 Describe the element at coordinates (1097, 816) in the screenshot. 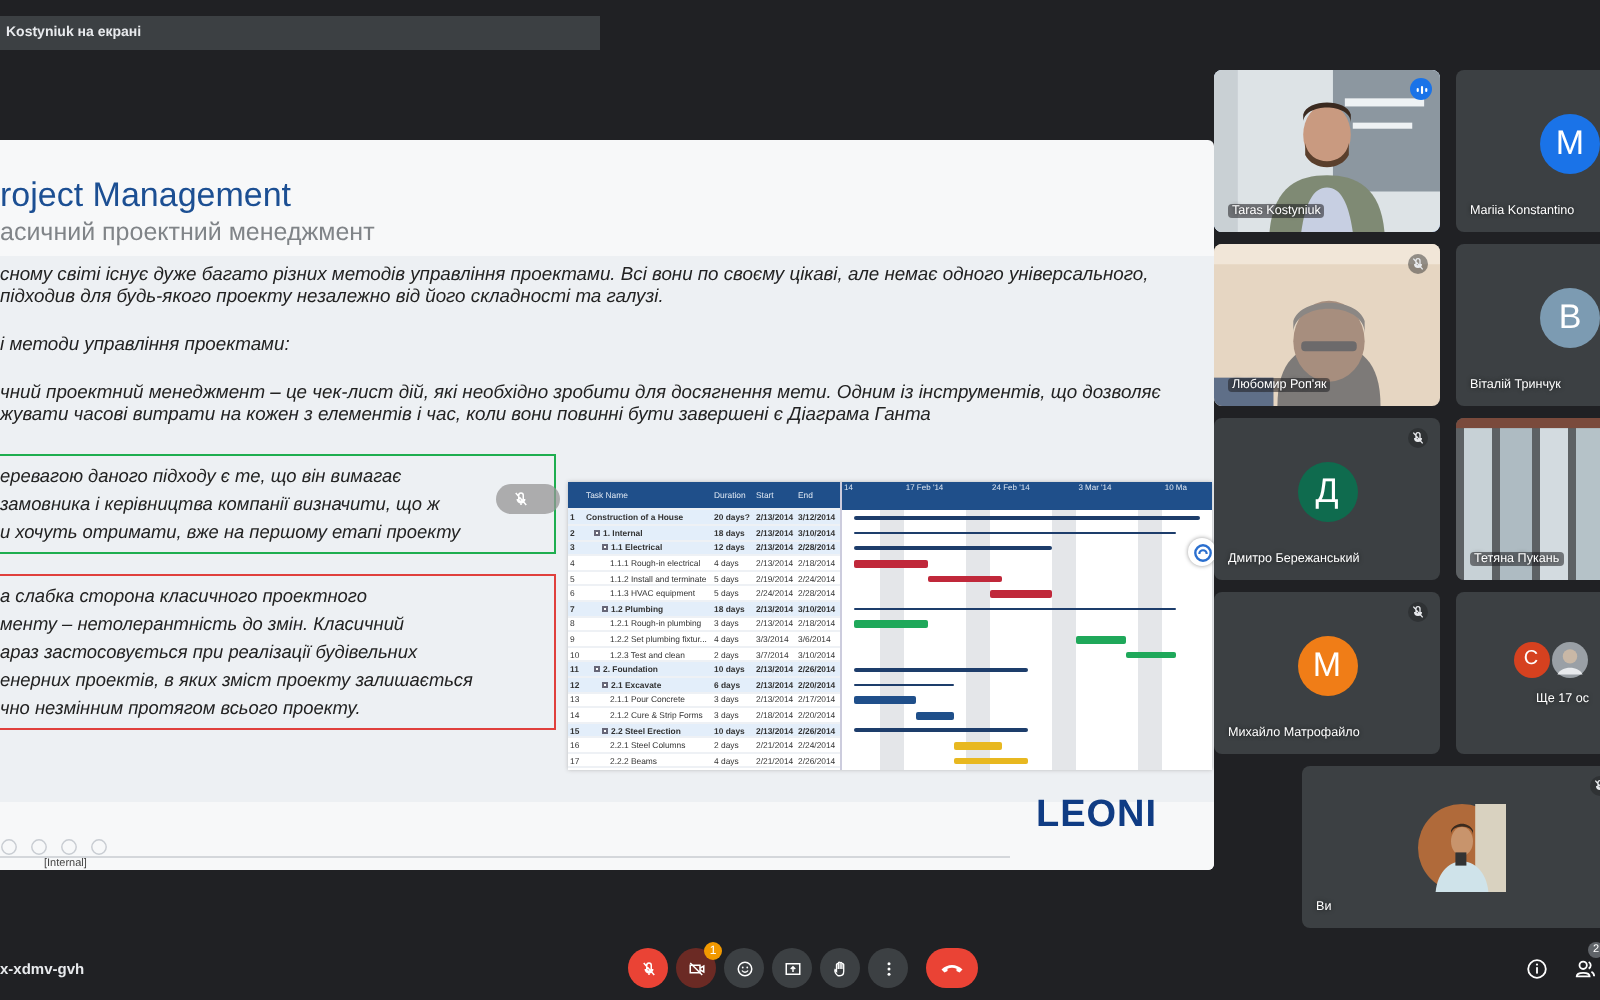

I see `company-logo: LEONI` at that location.